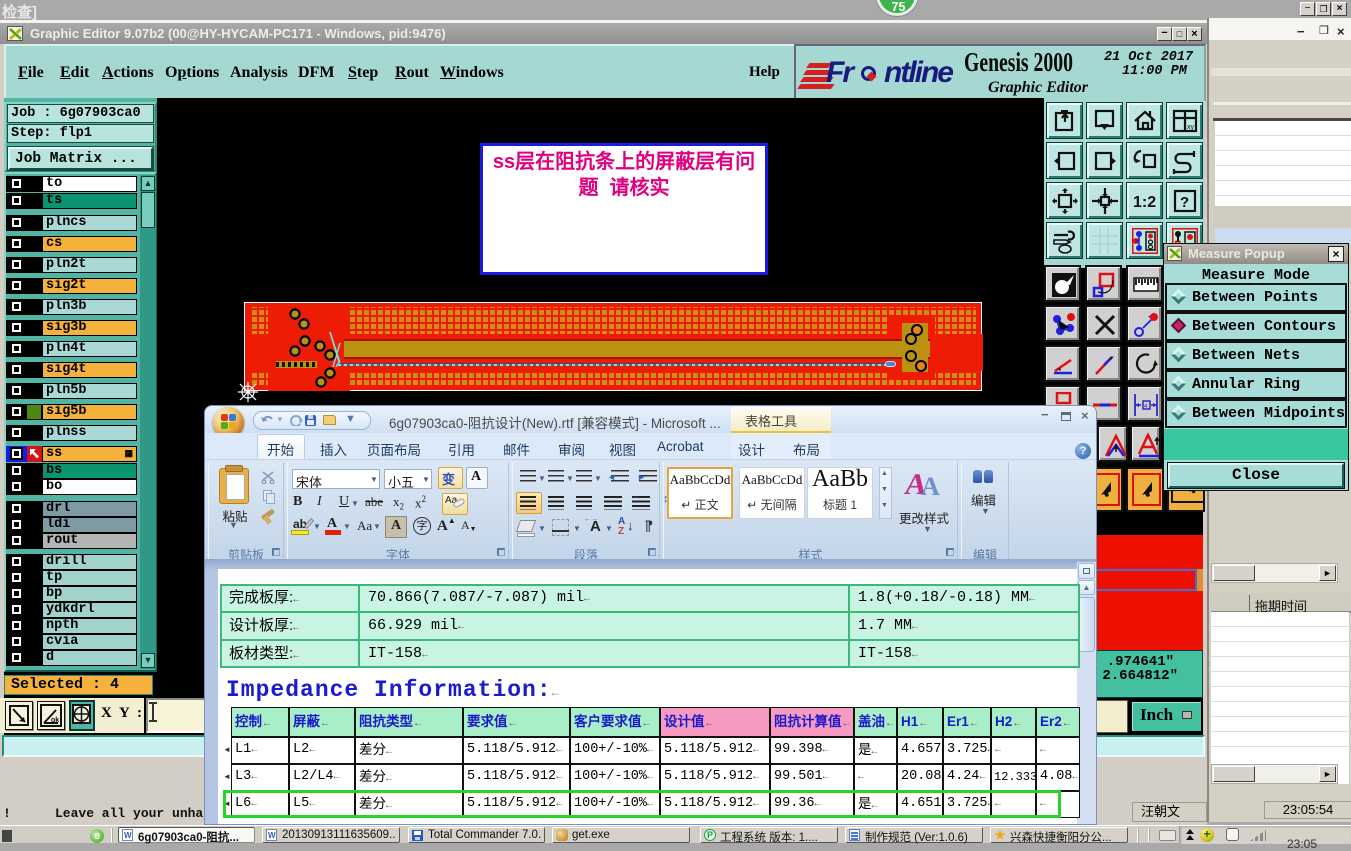 The height and width of the screenshot is (851, 1351). I want to click on svg-text: ok, so click(55, 720).